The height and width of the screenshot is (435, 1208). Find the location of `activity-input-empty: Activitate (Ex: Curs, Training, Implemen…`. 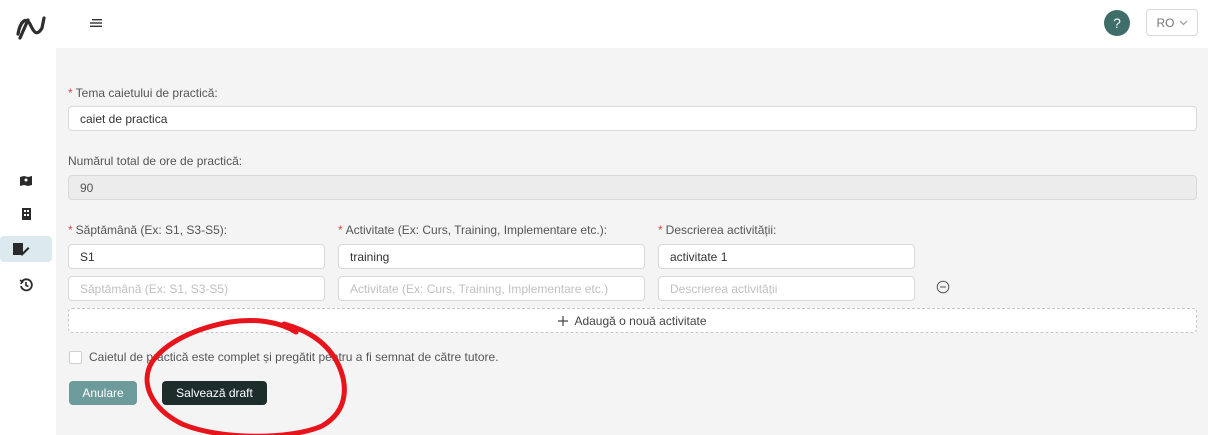

activity-input-empty: Activitate (Ex: Curs, Training, Implemen… is located at coordinates (491, 288).